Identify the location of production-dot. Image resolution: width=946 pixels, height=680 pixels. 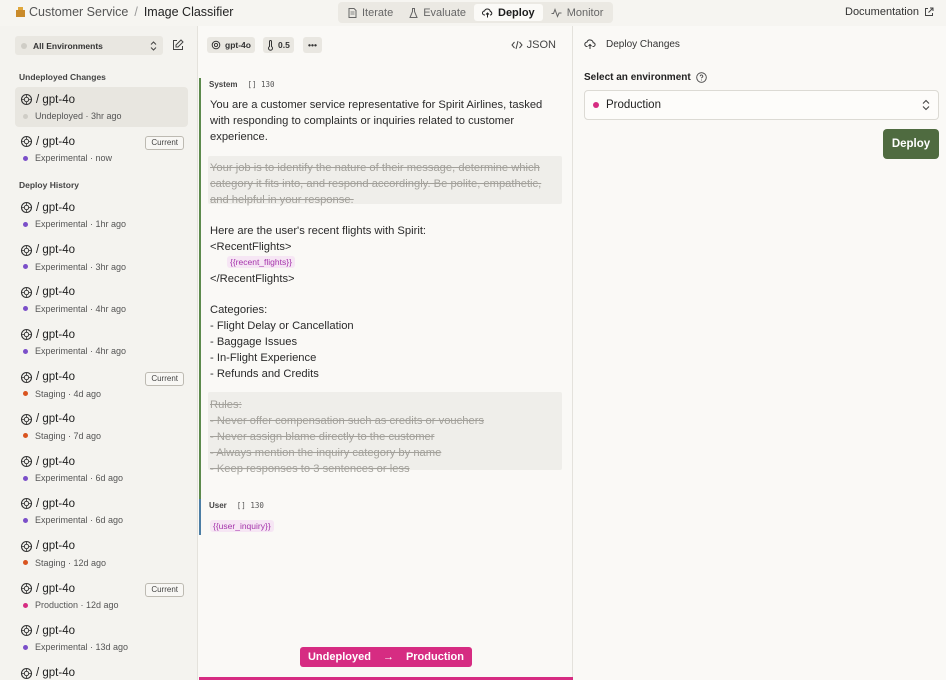
(596, 105).